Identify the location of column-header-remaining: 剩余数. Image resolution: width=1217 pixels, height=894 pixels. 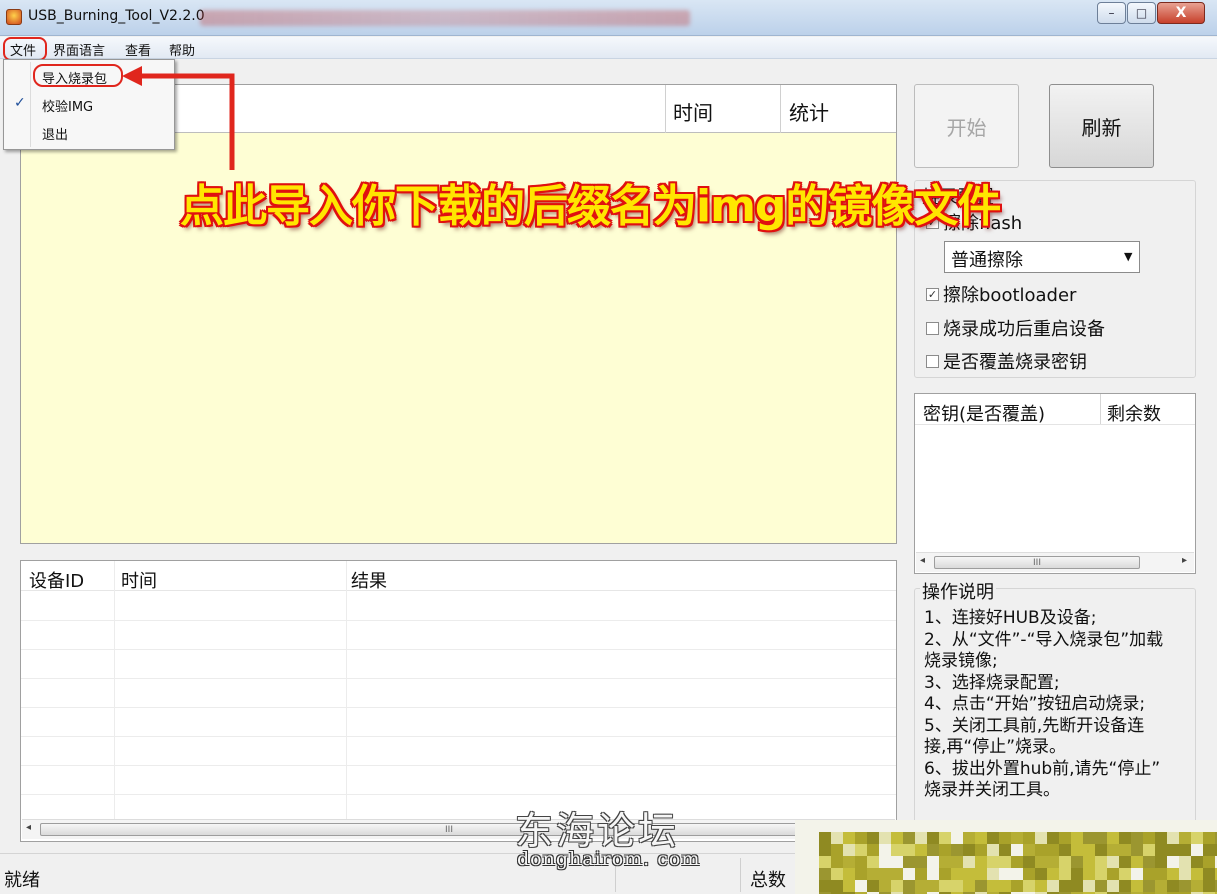
(1134, 413).